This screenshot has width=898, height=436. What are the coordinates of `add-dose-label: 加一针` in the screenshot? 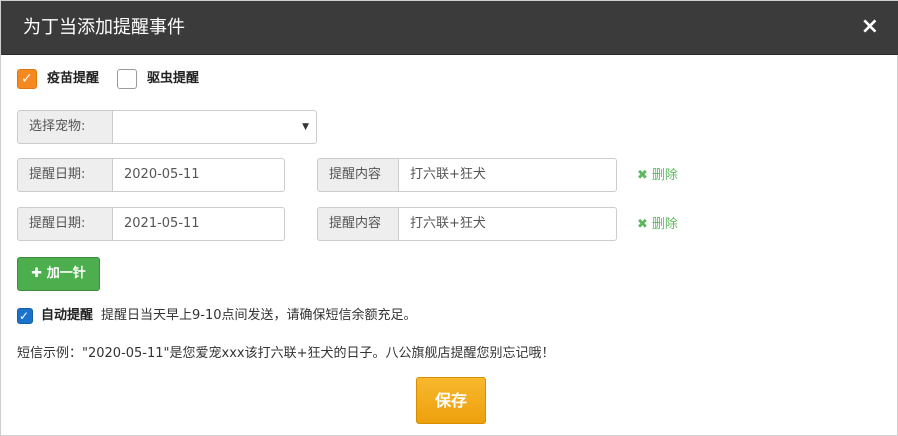 It's located at (66, 273).